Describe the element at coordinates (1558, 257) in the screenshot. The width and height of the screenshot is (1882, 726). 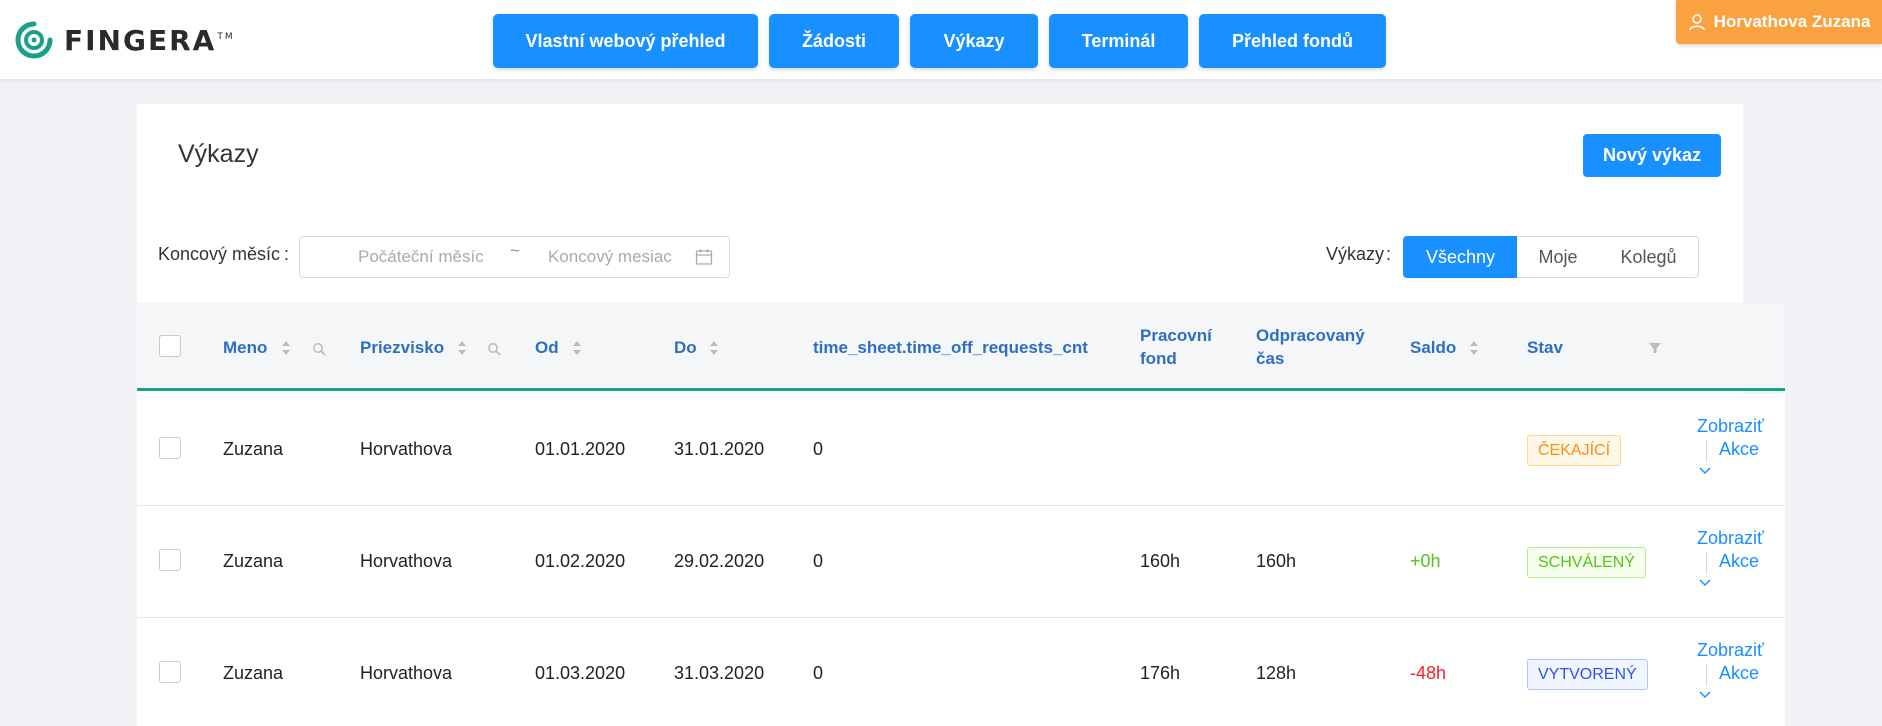
I see `segment-moje: Moje` at that location.